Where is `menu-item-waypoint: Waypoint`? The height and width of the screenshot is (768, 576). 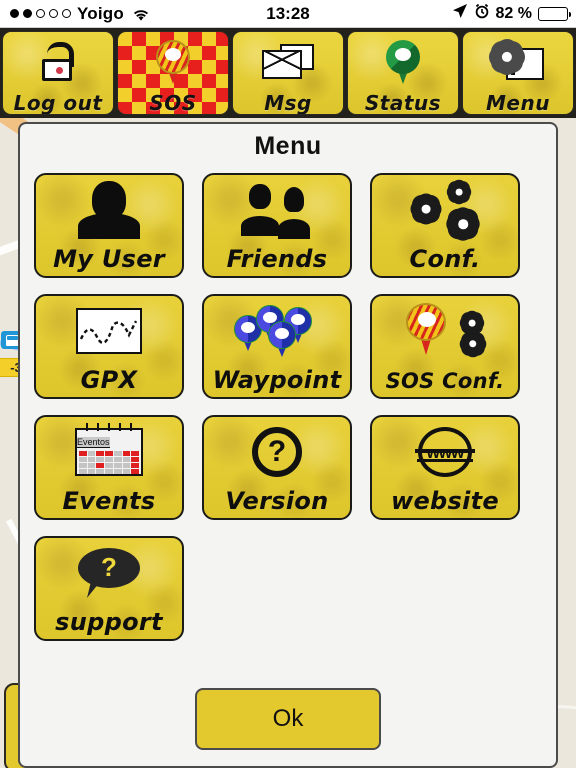
menu-item-waypoint: Waypoint is located at coordinates (277, 346).